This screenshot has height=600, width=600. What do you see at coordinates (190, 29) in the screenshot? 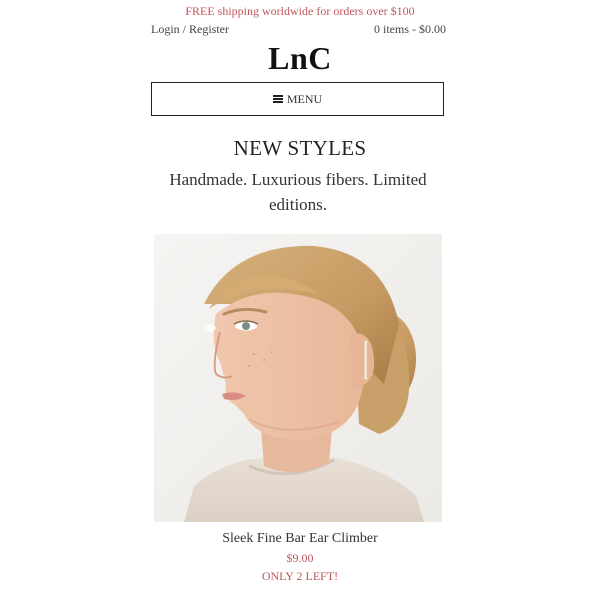
I see `login-register-link: Login / Register` at bounding box center [190, 29].